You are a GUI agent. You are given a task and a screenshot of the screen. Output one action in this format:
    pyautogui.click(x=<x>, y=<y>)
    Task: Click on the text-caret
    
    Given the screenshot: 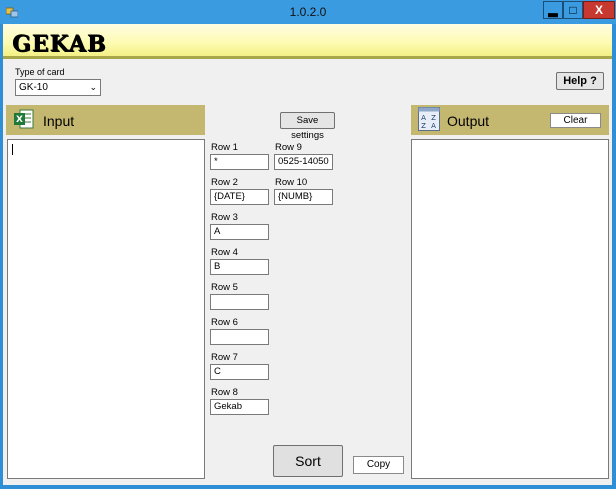 What is the action you would take?
    pyautogui.click(x=12, y=149)
    